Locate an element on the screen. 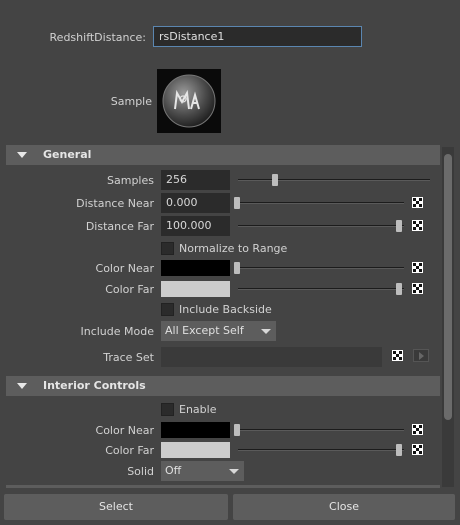  samples-field: 256 is located at coordinates (195, 180).